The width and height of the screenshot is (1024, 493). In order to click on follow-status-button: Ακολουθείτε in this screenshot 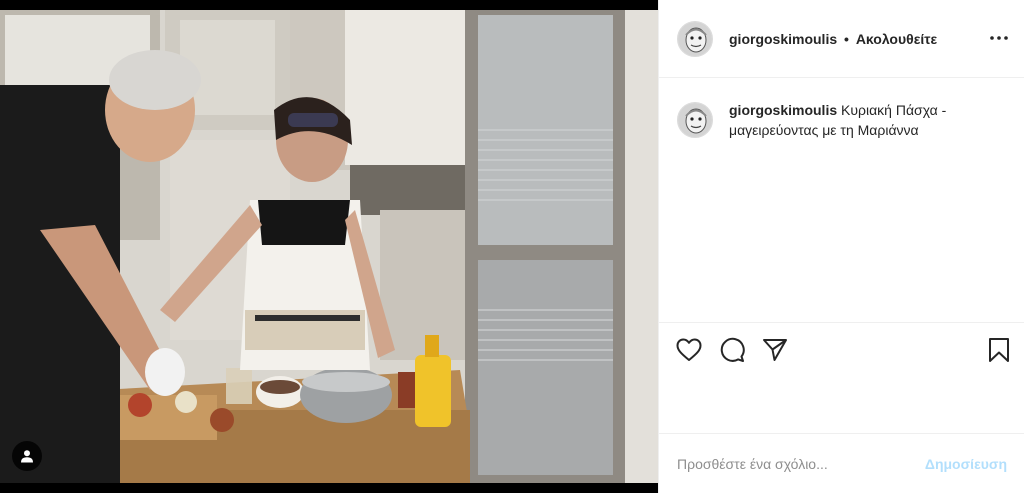, I will do `click(896, 39)`.